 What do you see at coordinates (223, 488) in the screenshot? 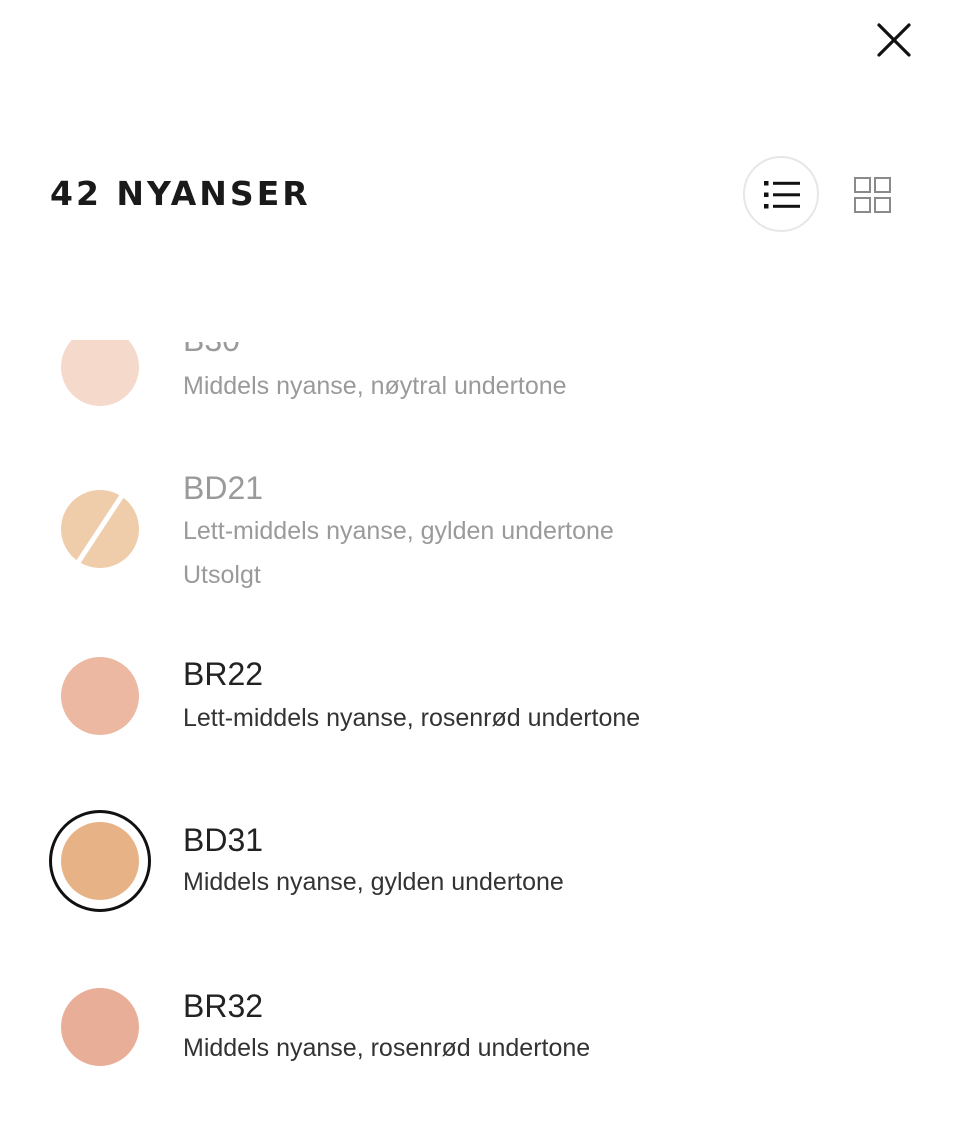
I see `shade-code: BD21` at bounding box center [223, 488].